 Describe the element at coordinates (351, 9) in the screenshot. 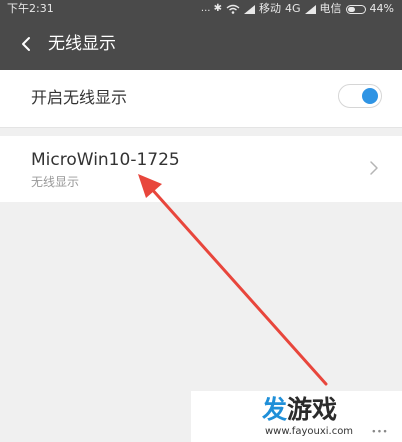

I see `battery-level` at that location.